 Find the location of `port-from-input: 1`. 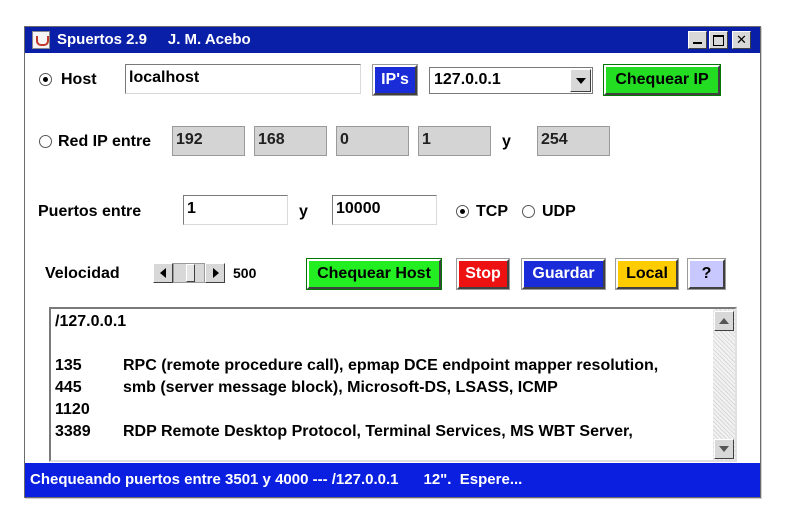

port-from-input: 1 is located at coordinates (235, 210).